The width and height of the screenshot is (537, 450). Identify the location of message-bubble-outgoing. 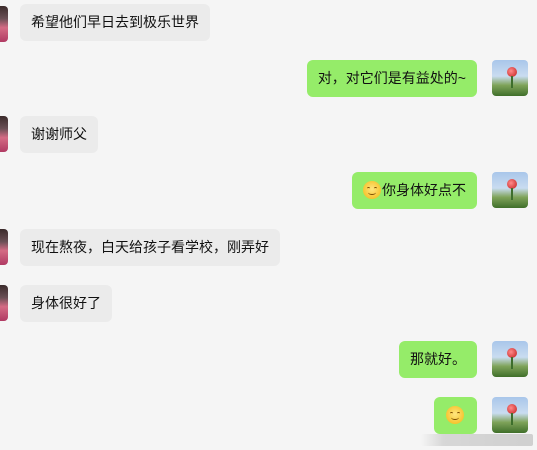
(455, 415).